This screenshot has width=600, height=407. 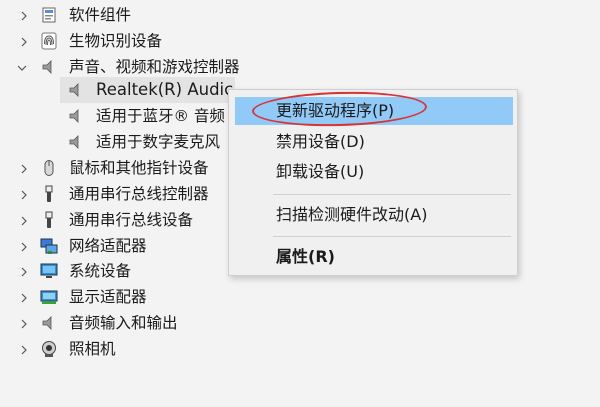 I want to click on menu-item-label: 禁用设备(D), so click(x=320, y=141).